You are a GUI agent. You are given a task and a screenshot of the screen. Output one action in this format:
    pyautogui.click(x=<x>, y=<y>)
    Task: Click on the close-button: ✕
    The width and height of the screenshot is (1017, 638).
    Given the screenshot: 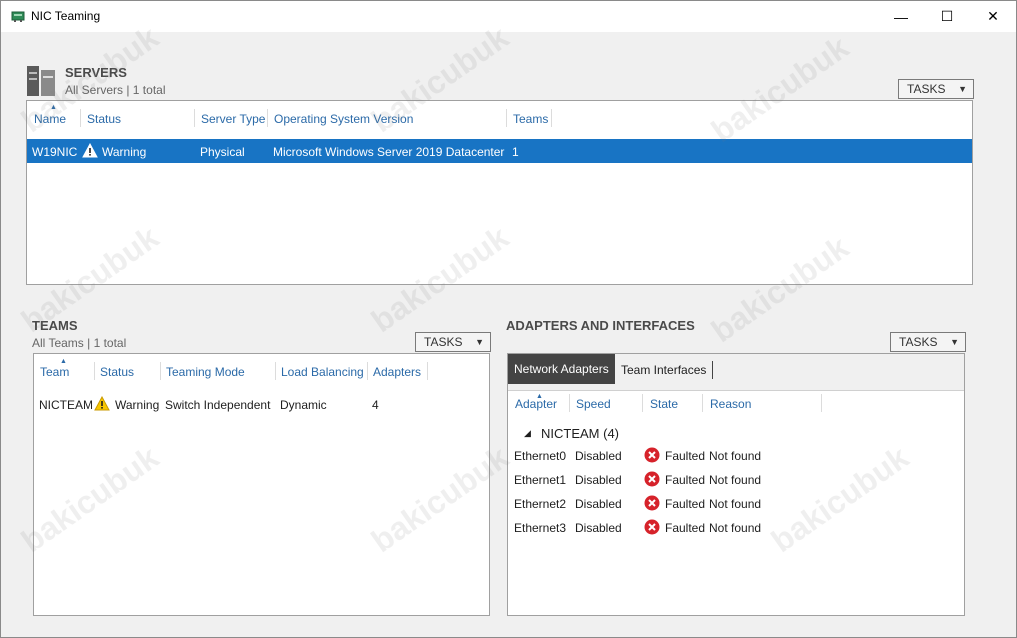 What is the action you would take?
    pyautogui.click(x=993, y=16)
    